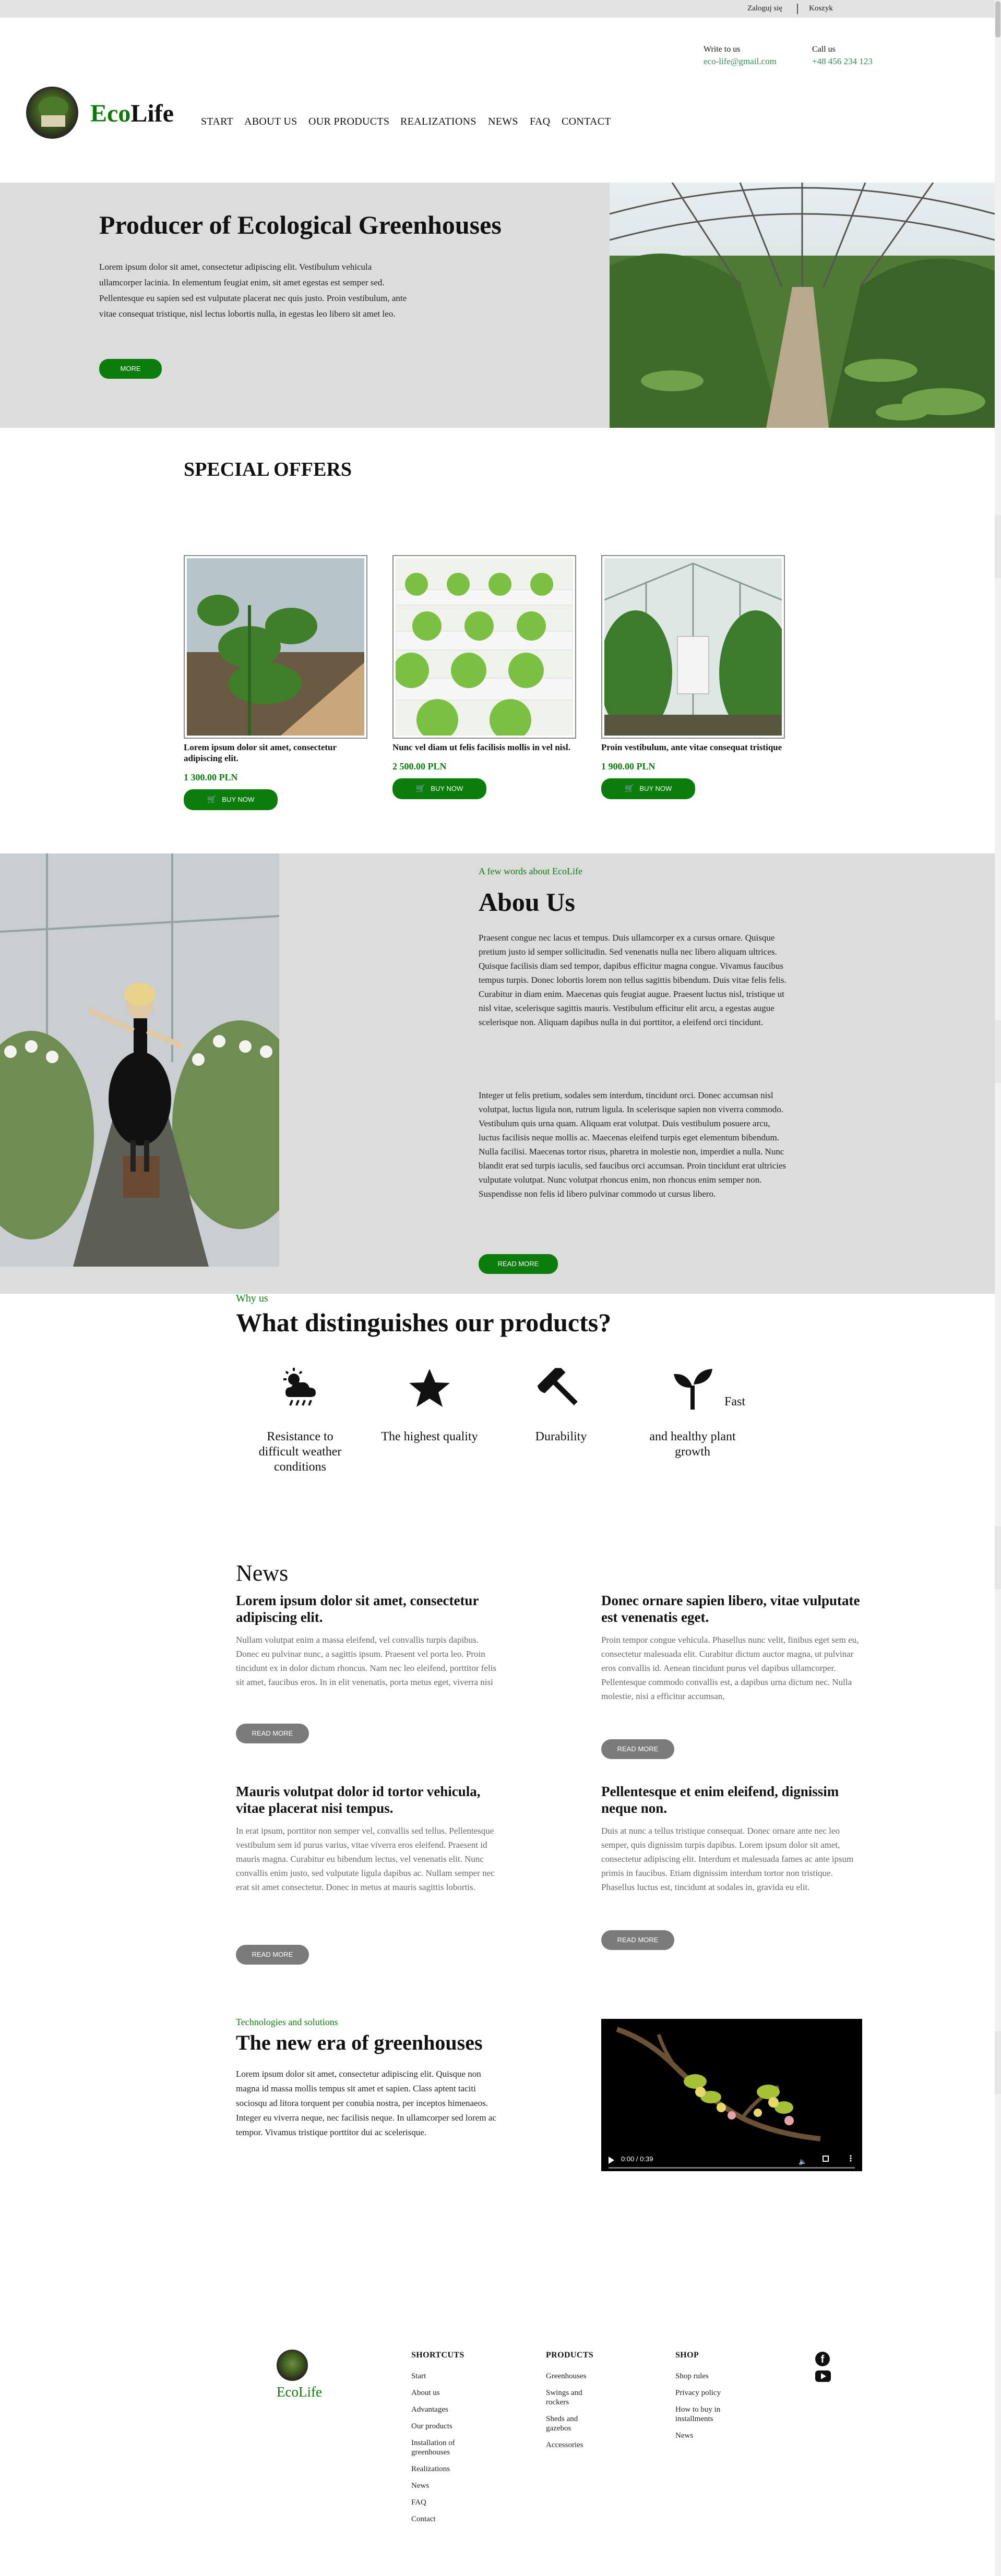 This screenshot has width=1001, height=2576. What do you see at coordinates (700, 2376) in the screenshot?
I see `footer-link: Shop rules` at bounding box center [700, 2376].